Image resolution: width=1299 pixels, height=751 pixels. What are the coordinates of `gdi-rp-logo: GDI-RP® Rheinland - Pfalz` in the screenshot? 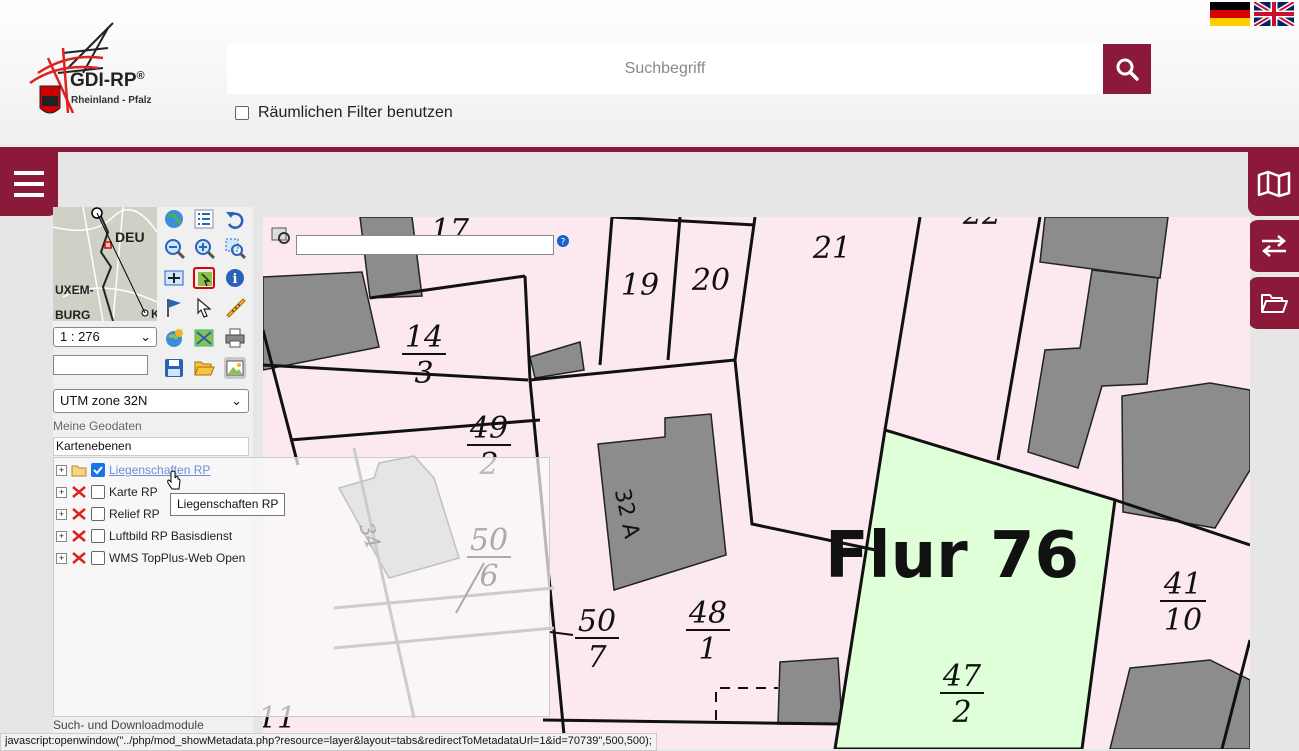 It's located at (108, 73).